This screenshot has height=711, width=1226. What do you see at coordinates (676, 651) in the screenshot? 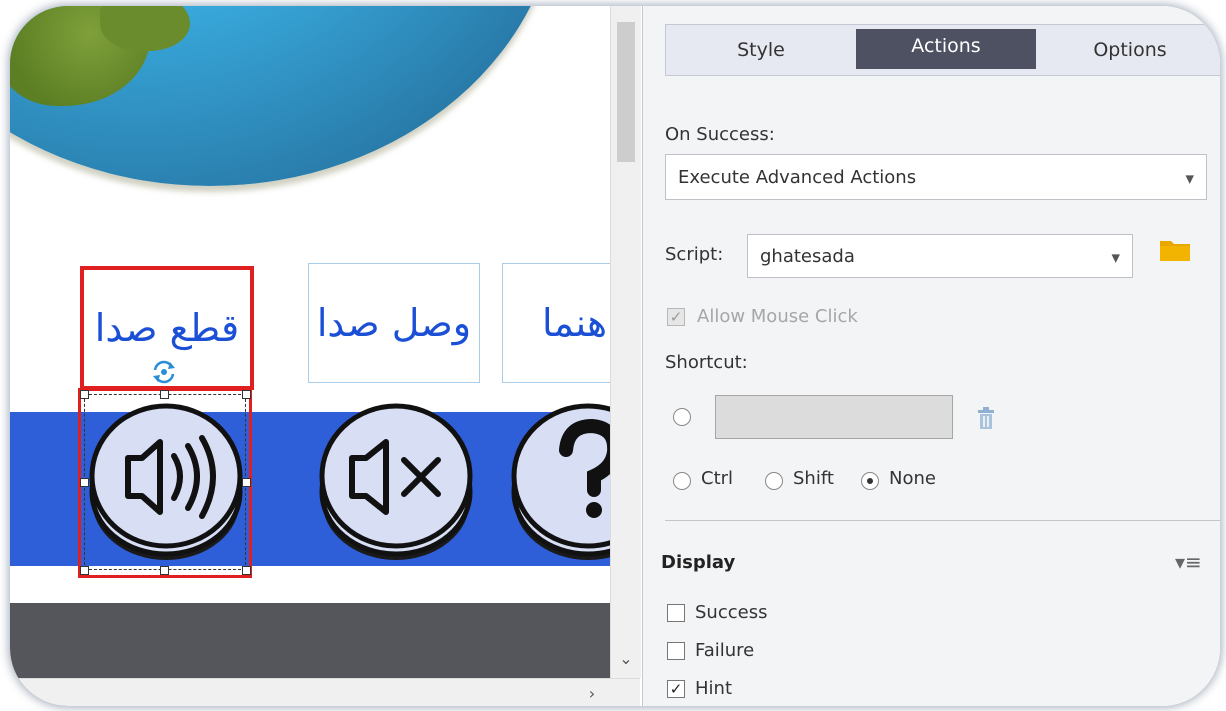
I see `display-failure-checkbox` at bounding box center [676, 651].